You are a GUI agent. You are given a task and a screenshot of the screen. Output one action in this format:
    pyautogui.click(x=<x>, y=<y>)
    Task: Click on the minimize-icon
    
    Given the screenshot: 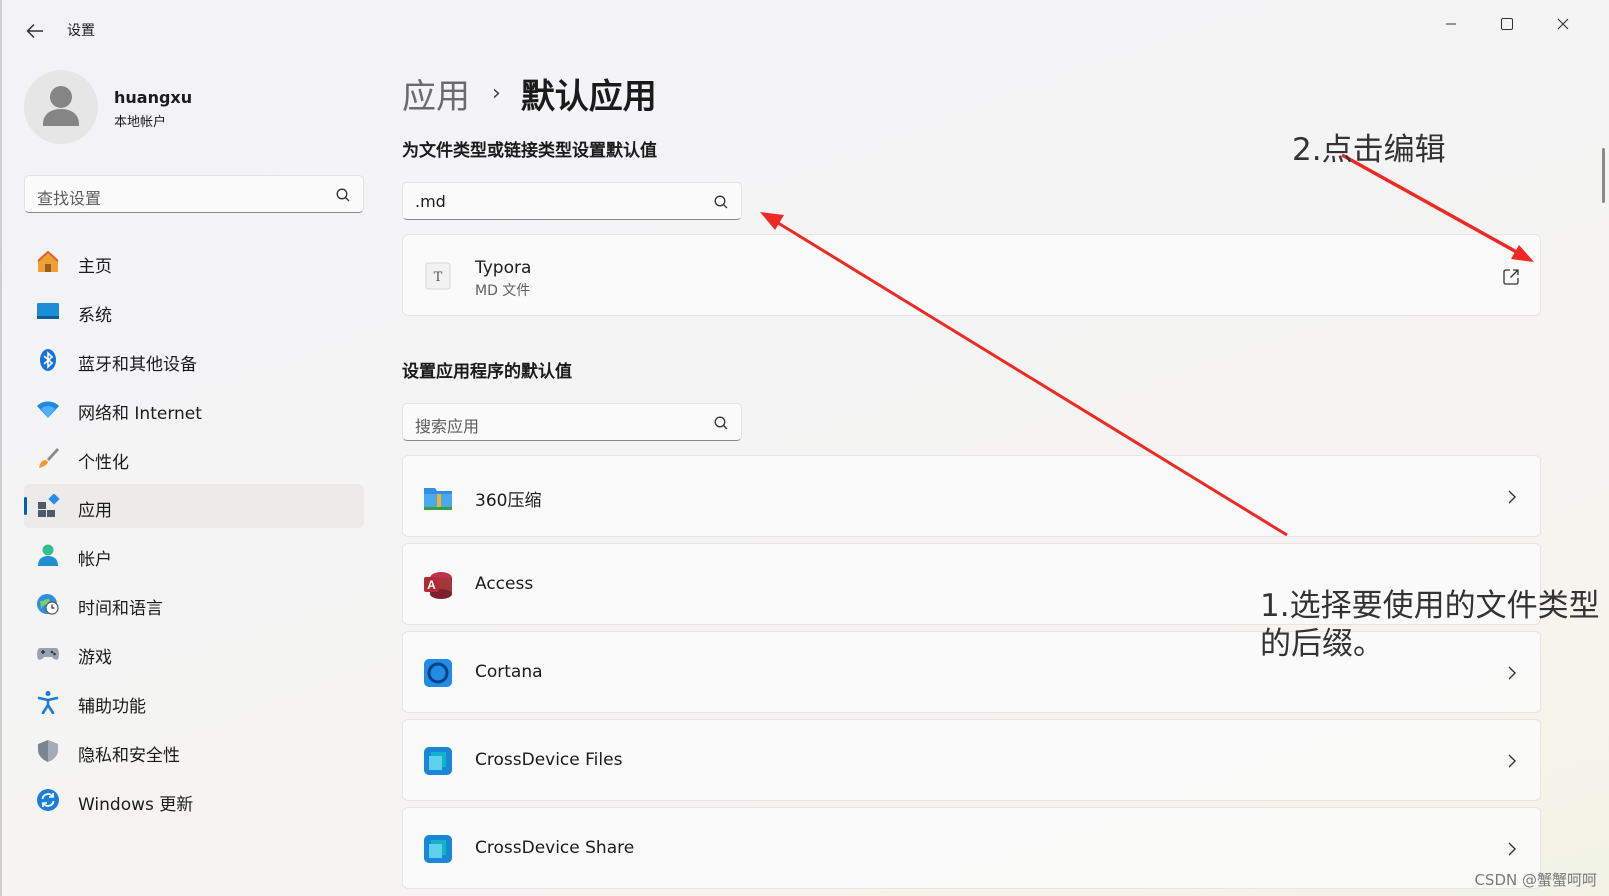 What is the action you would take?
    pyautogui.click(x=1451, y=24)
    